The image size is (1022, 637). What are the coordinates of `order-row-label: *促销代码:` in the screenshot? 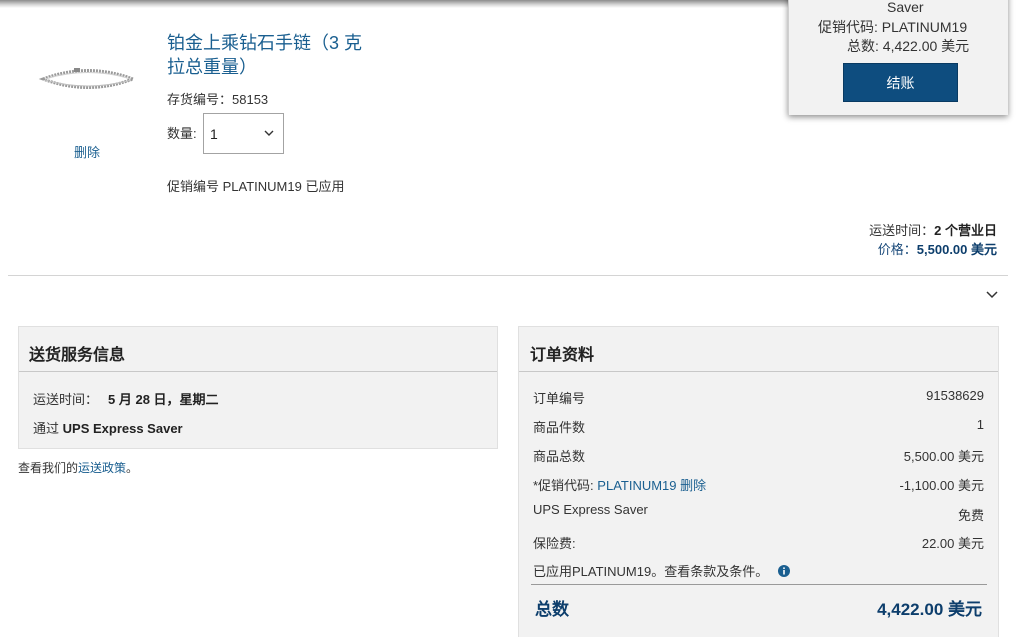 It's located at (563, 485).